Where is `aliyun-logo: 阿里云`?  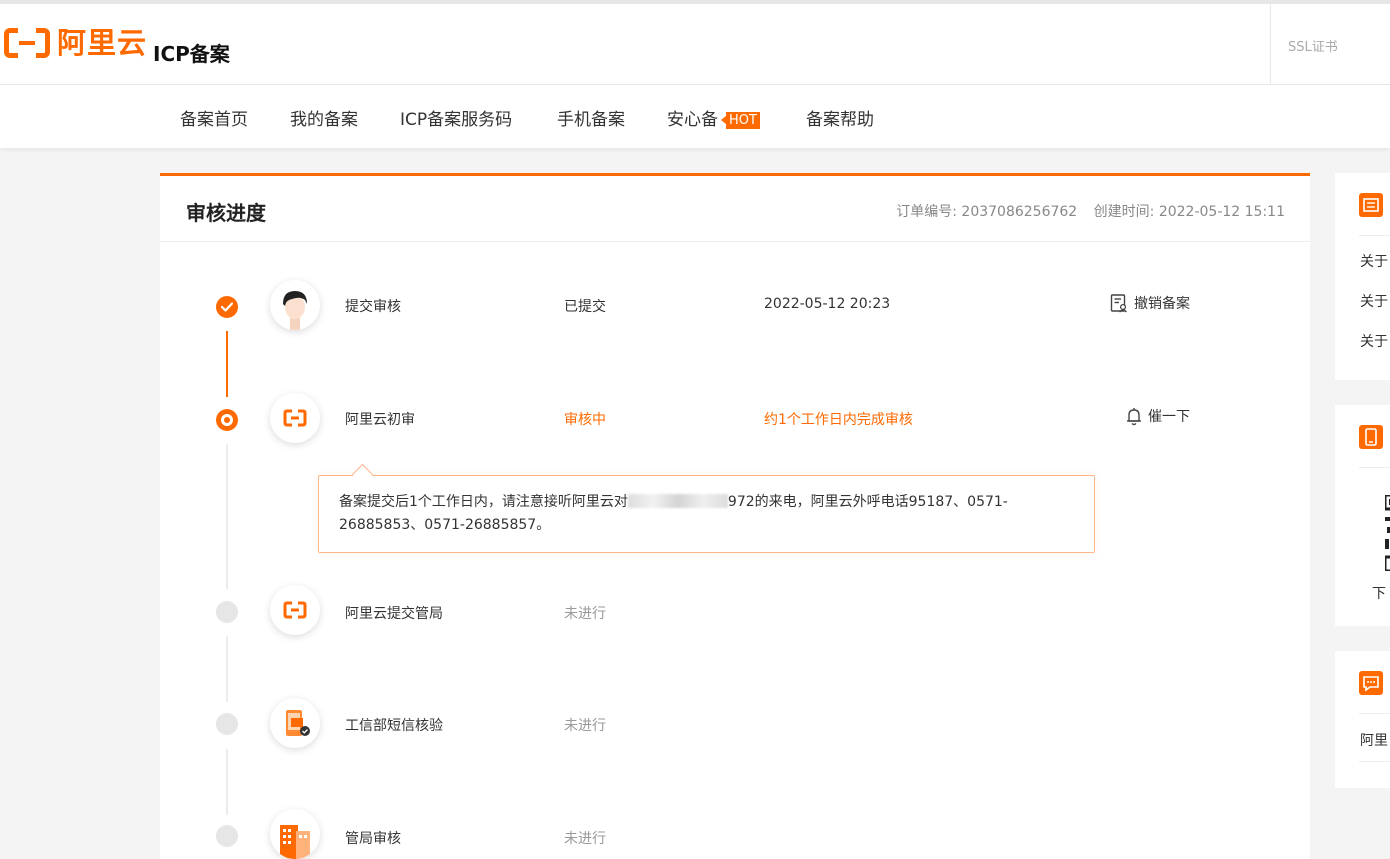
aliyun-logo: 阿里云 is located at coordinates (75, 43).